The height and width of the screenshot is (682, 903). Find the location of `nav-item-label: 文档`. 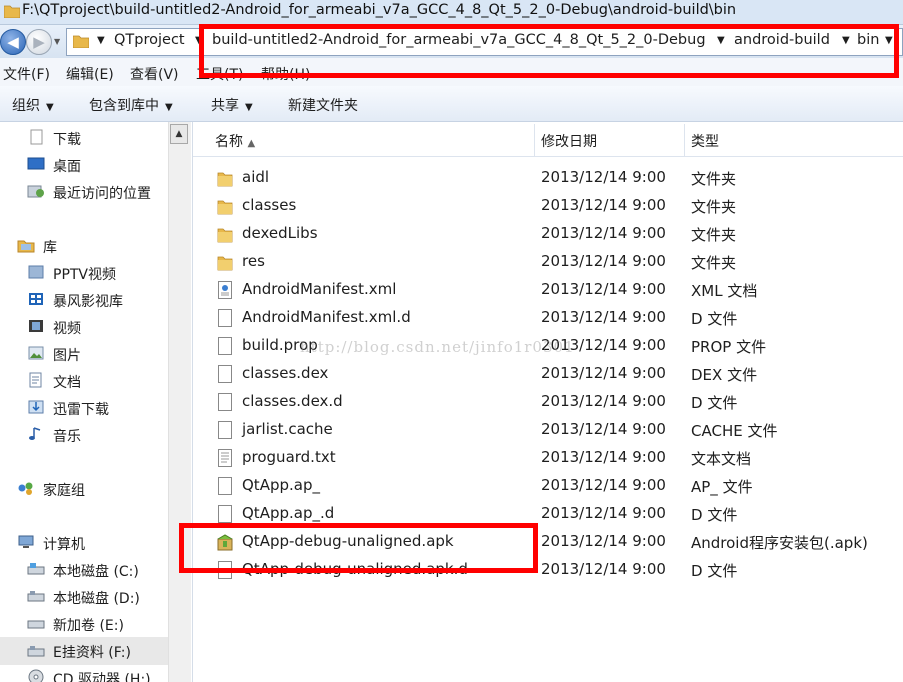

nav-item-label: 文档 is located at coordinates (67, 383).